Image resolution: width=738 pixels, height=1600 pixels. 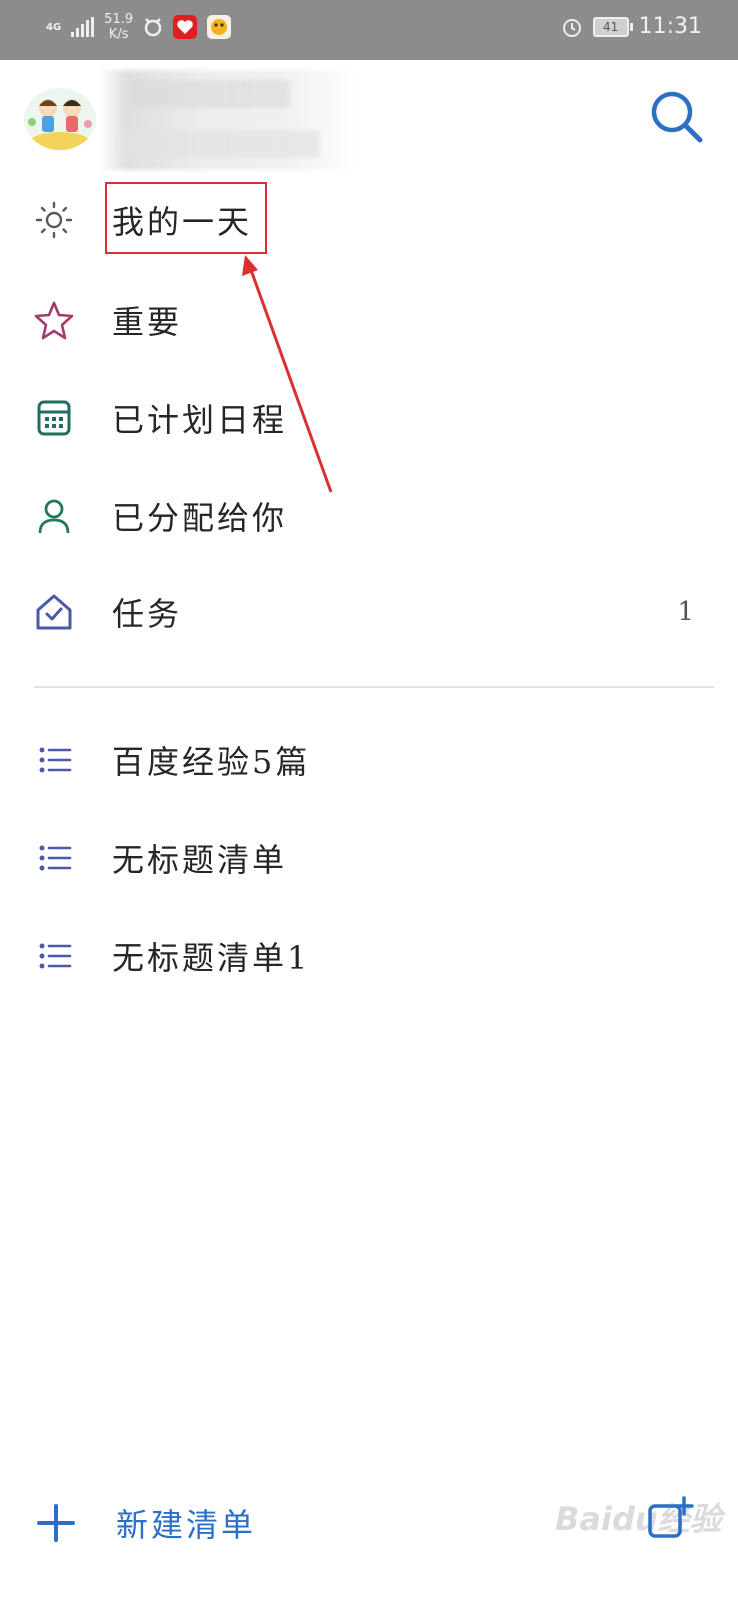 I want to click on person-icon, so click(x=54, y=516).